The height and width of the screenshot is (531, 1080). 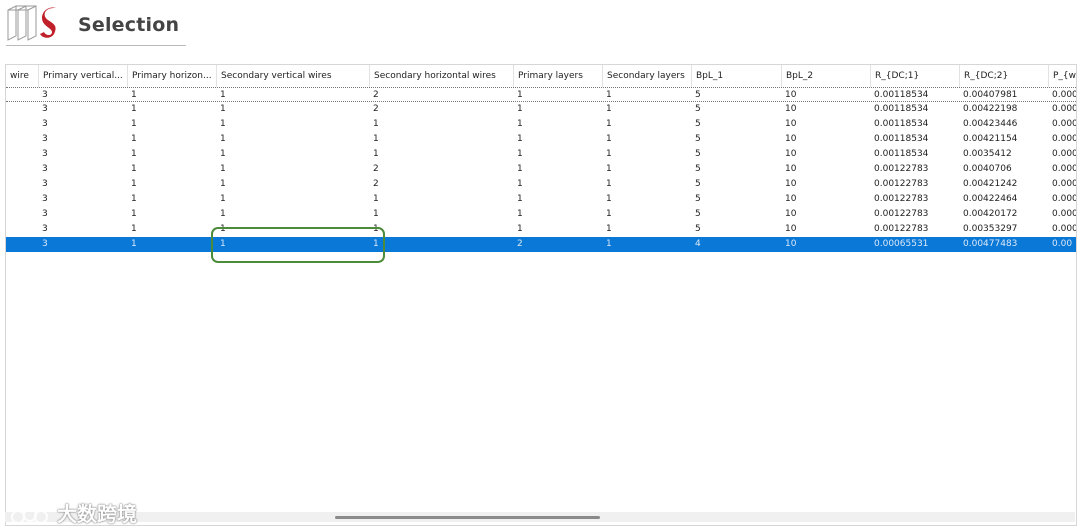 What do you see at coordinates (915, 76) in the screenshot?
I see `column-header: R_{DC;1}` at bounding box center [915, 76].